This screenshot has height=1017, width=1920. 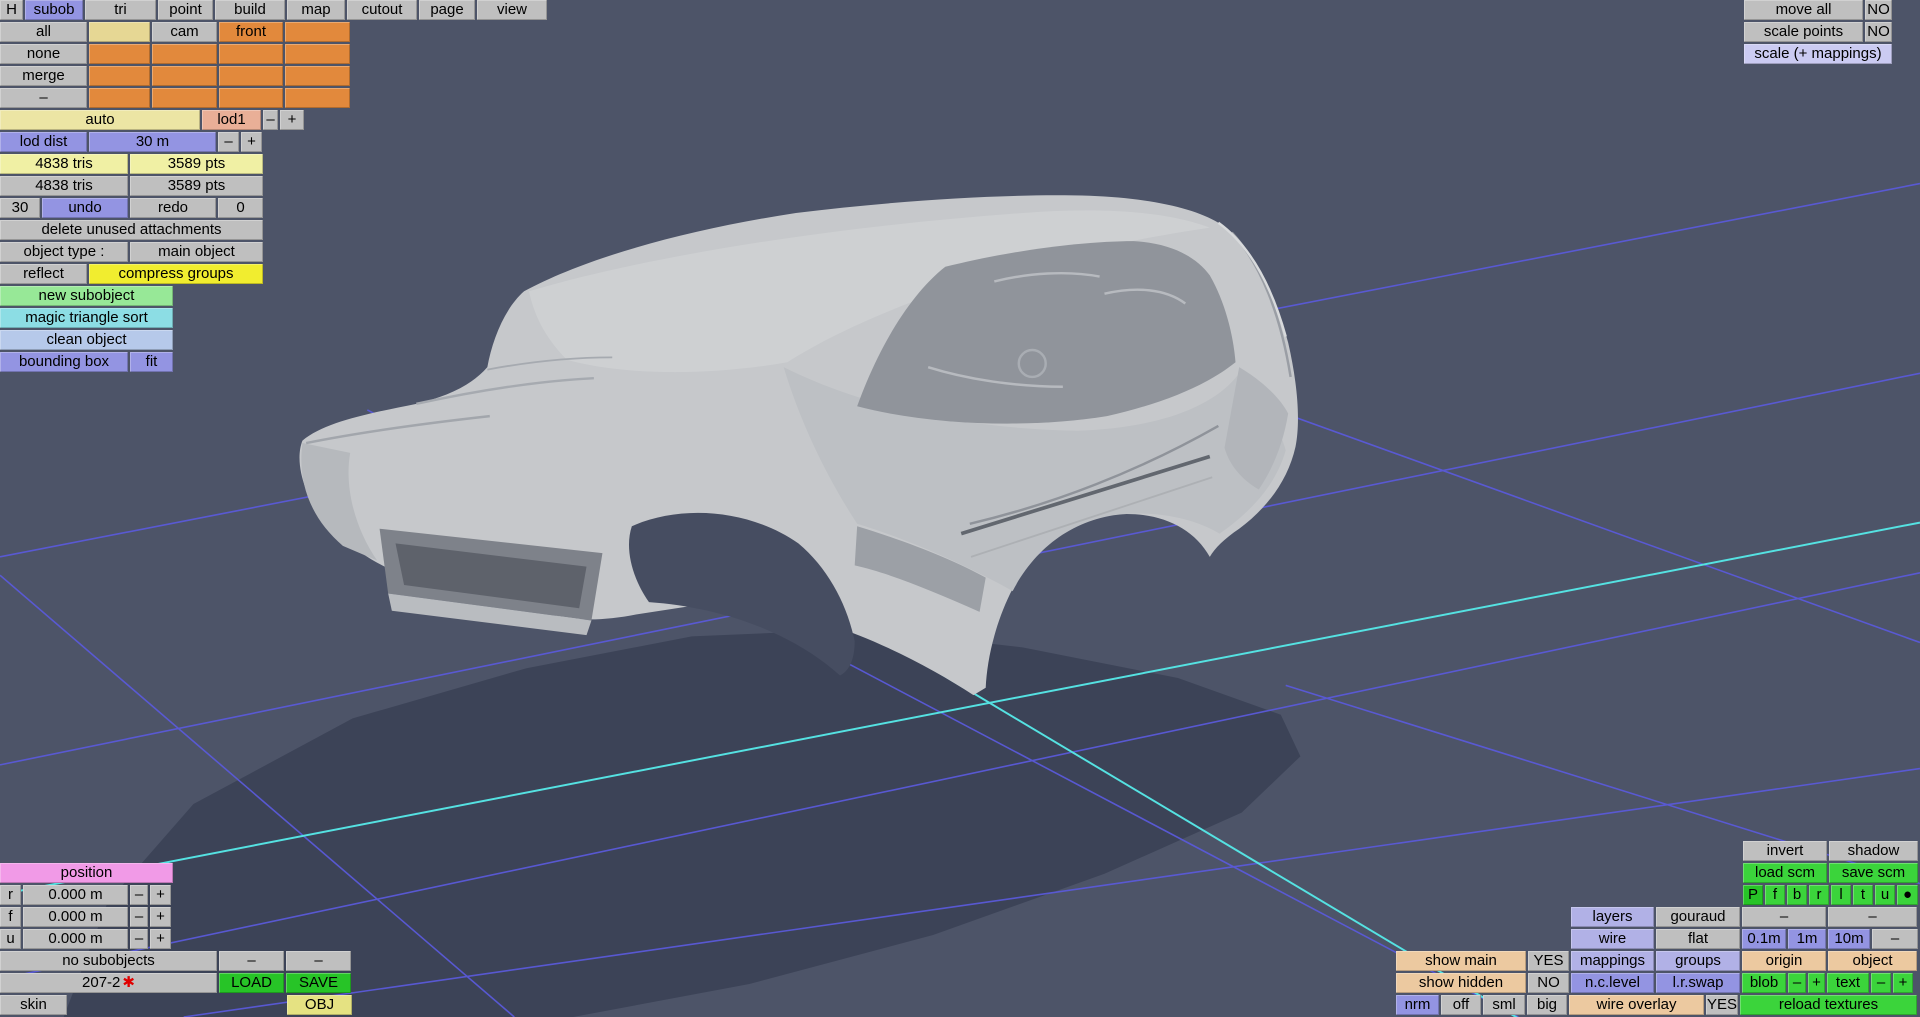 I want to click on show-main-button: show main, so click(x=1461, y=961).